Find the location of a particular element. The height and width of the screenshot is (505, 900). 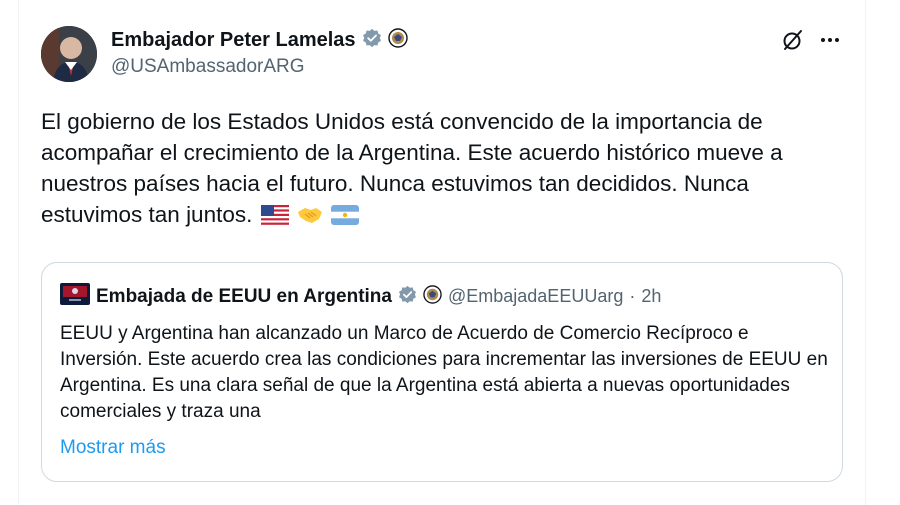

author-handle: @USAmbassadorARG is located at coordinates (208, 67).